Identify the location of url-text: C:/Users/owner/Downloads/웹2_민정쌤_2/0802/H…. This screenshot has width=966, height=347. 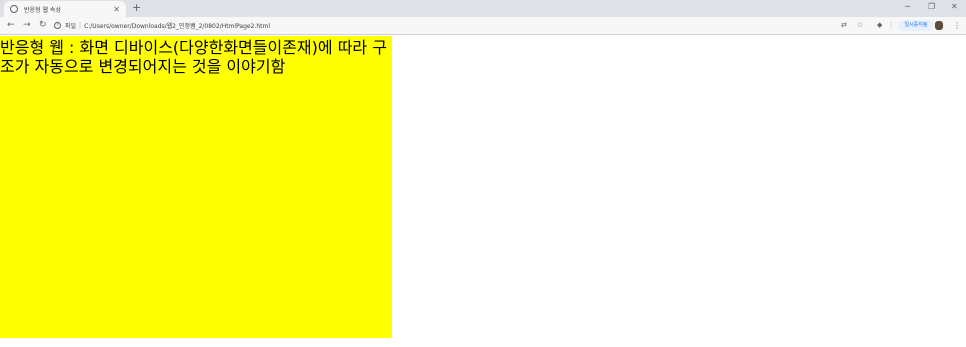
(177, 25).